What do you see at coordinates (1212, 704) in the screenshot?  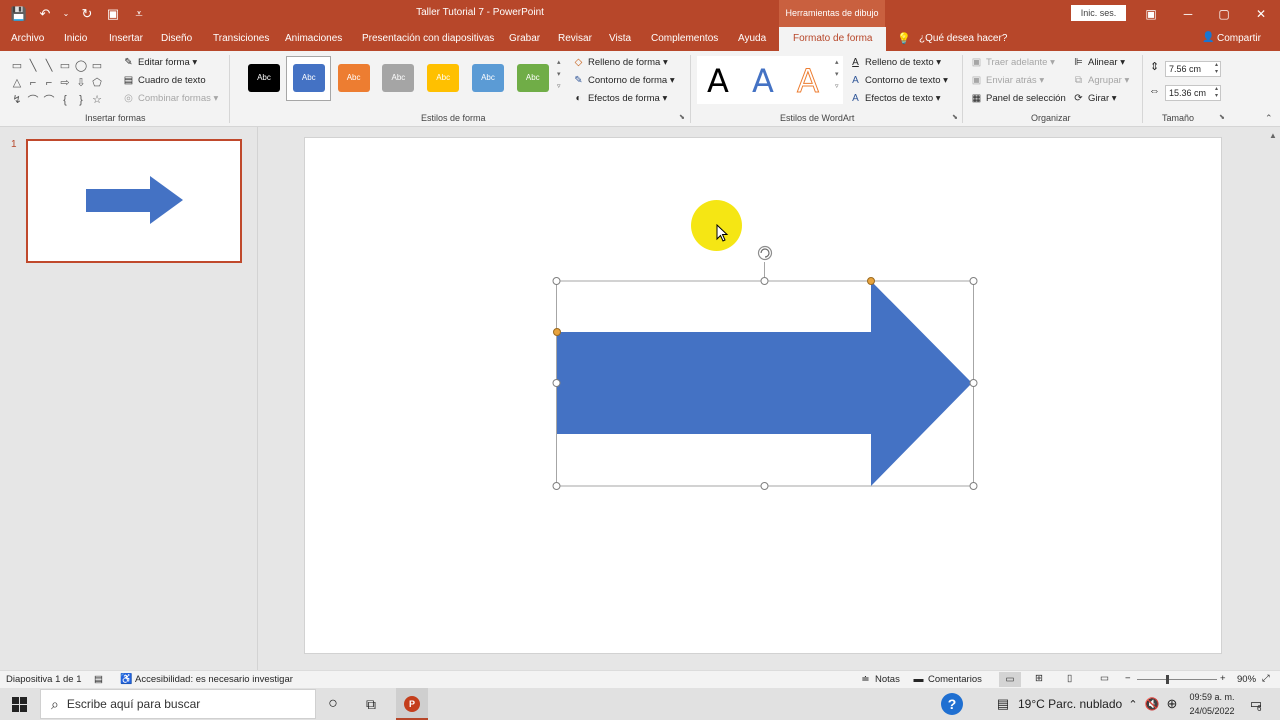 I see `clock: 09:59 a. m. 24/05/2022` at bounding box center [1212, 704].